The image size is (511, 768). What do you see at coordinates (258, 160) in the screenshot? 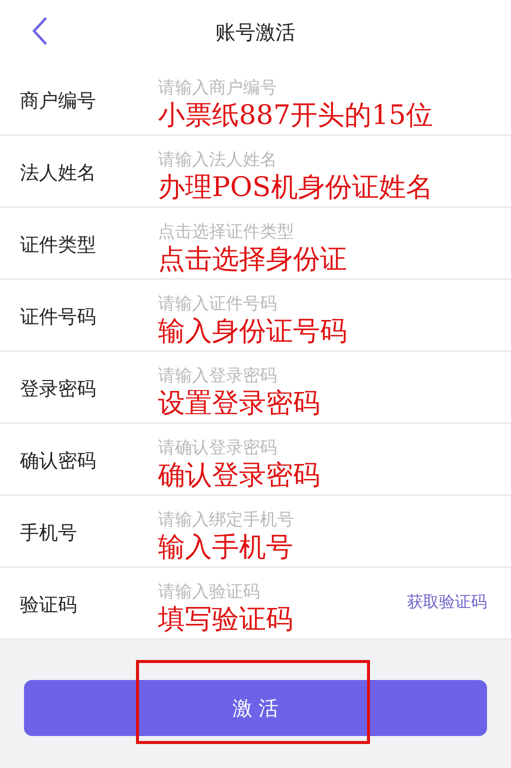
I see `input-field: 请输入法人姓名` at bounding box center [258, 160].